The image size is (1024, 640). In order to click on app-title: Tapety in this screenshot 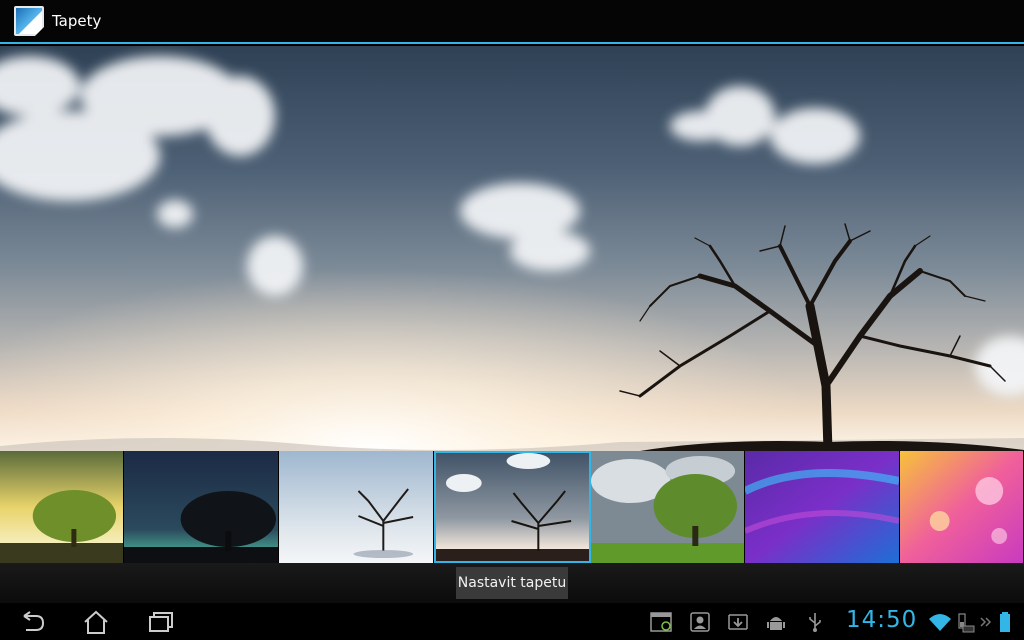, I will do `click(77, 21)`.